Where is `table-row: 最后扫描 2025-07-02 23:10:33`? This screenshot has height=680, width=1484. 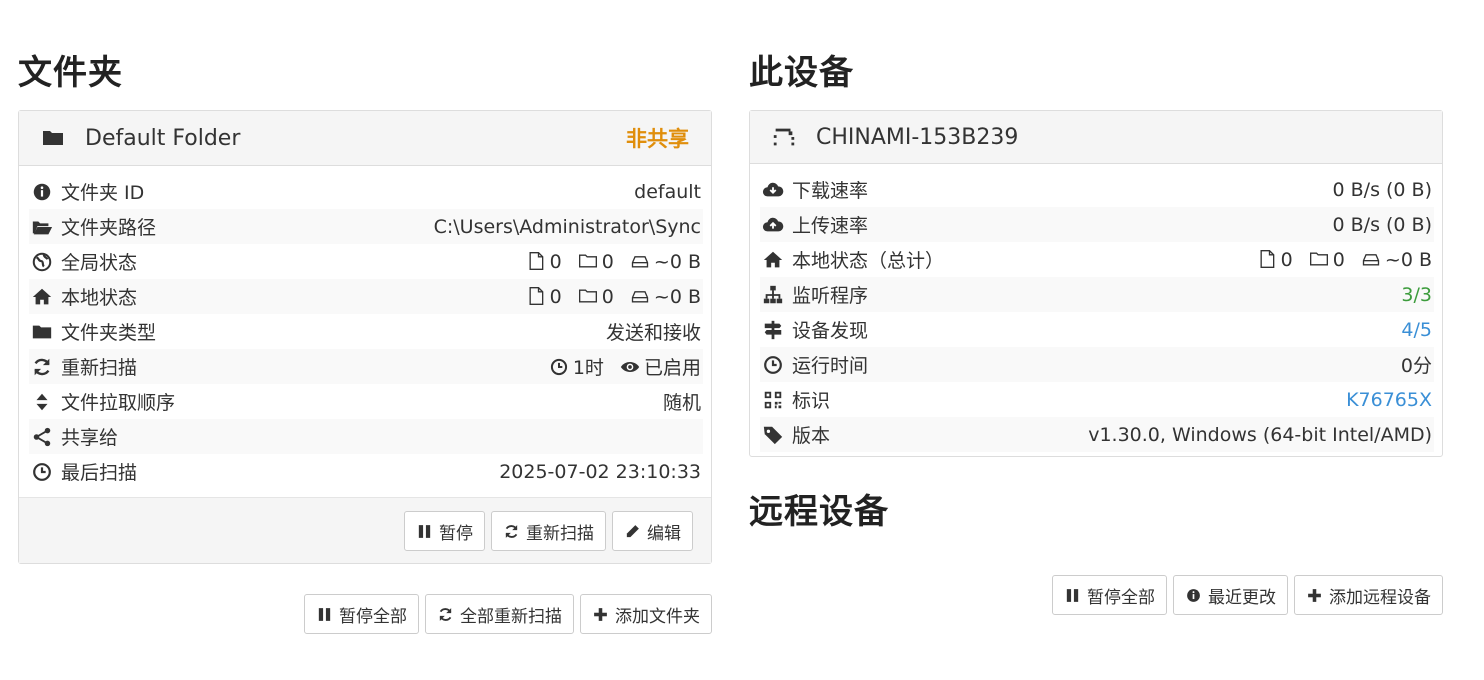 table-row: 最后扫描 2025-07-02 23:10:33 is located at coordinates (366, 471).